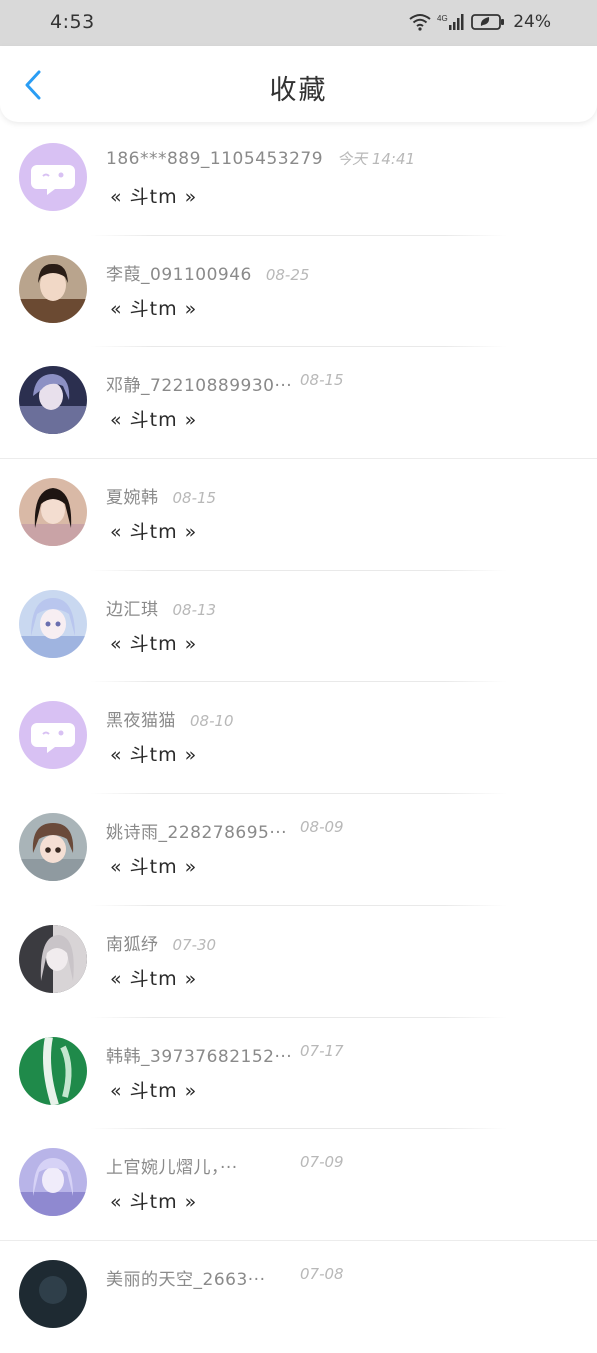  I want to click on favorite-date: 07-17, so click(322, 1050).